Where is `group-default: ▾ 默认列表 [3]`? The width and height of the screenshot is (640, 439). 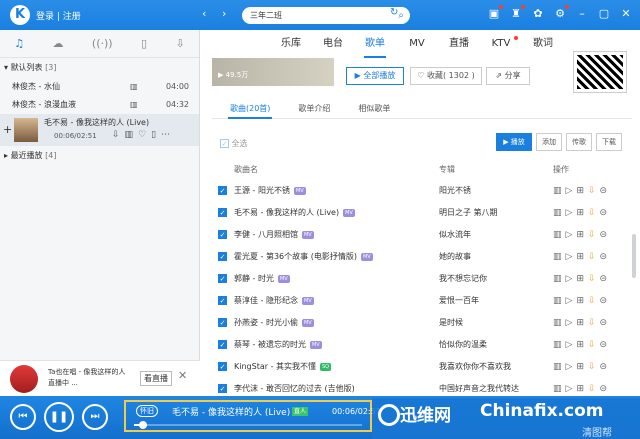 group-default: ▾ 默认列表 [3] is located at coordinates (99, 68).